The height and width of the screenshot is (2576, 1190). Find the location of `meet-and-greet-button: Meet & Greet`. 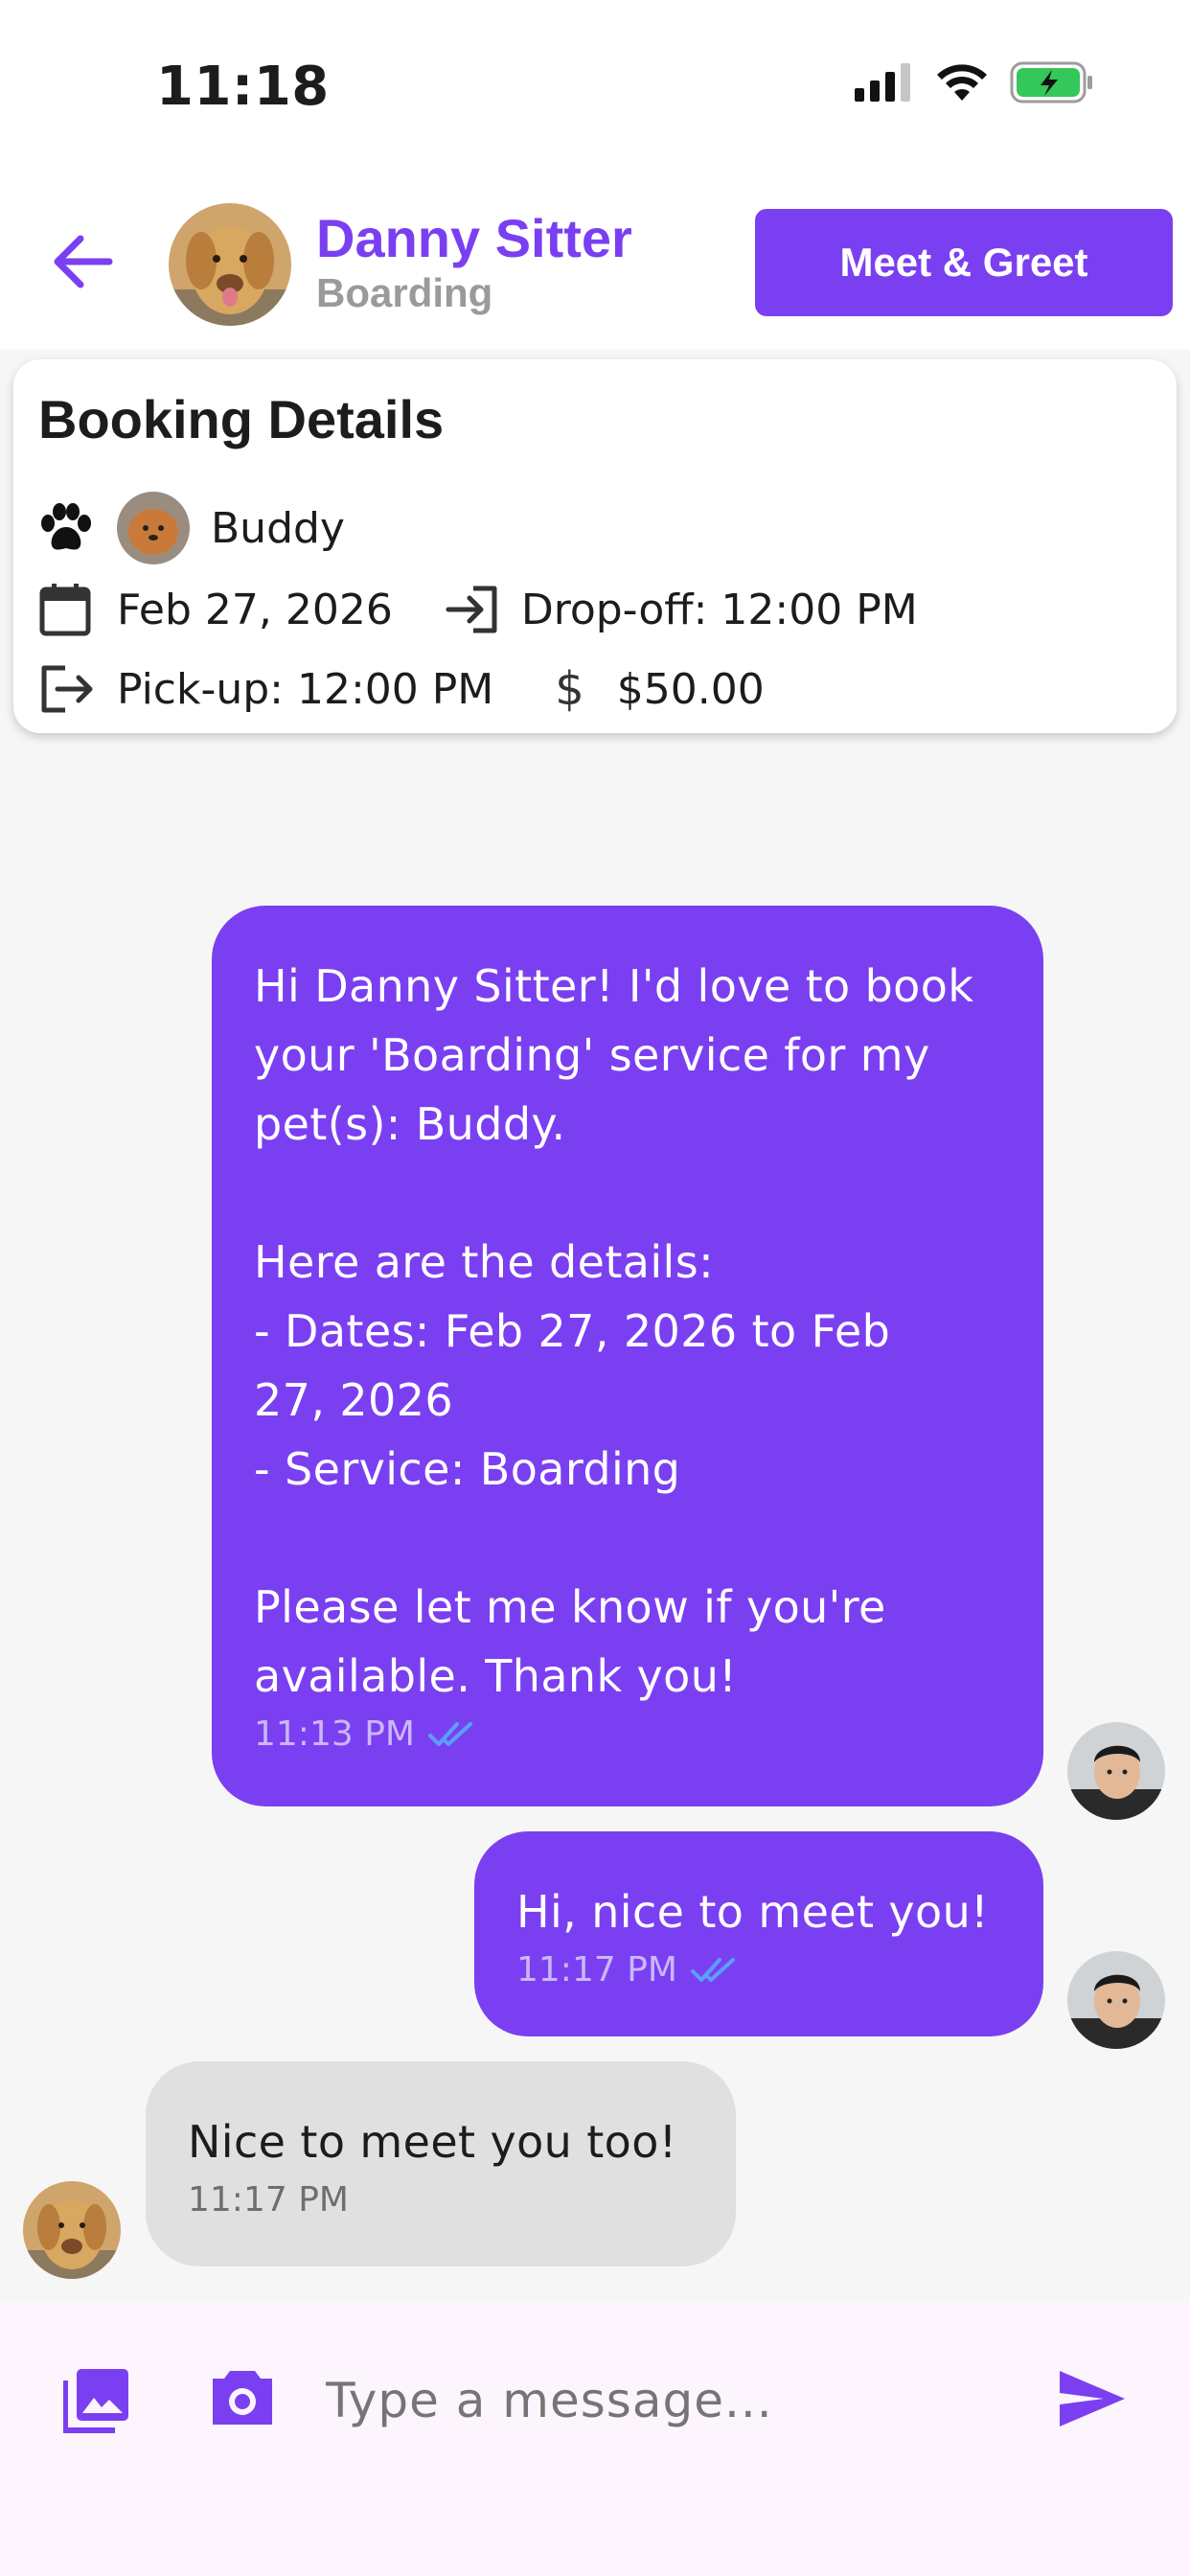

meet-and-greet-button: Meet & Greet is located at coordinates (964, 262).